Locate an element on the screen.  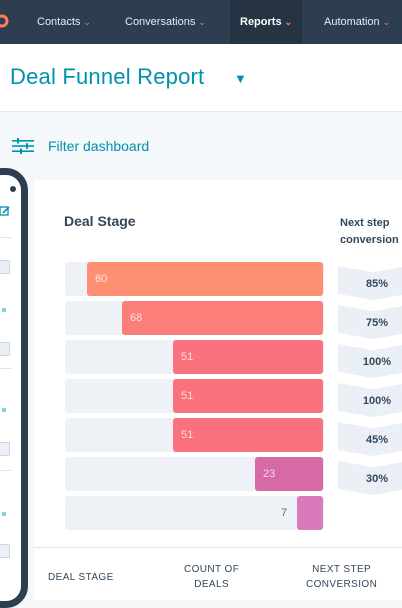
filter-dashboard-link: Filter dashboard is located at coordinates (98, 146).